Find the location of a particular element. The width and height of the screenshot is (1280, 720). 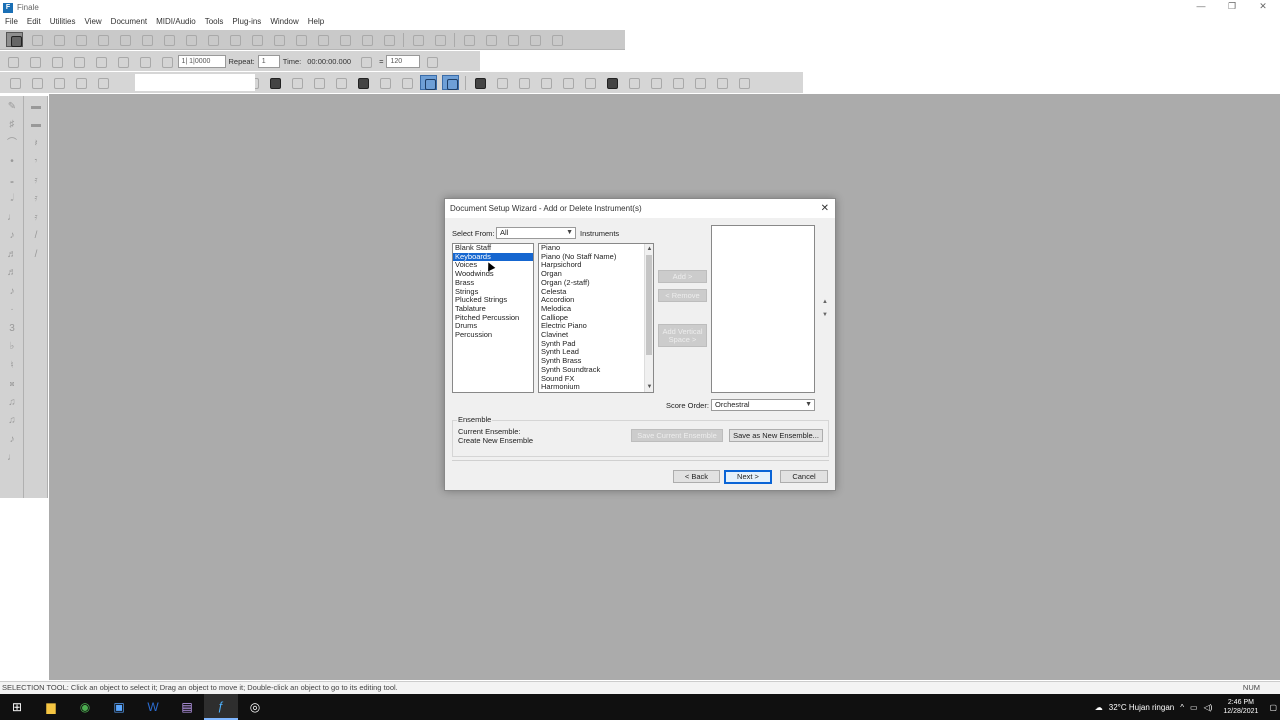

zoom-in-icon is located at coordinates (677, 82).